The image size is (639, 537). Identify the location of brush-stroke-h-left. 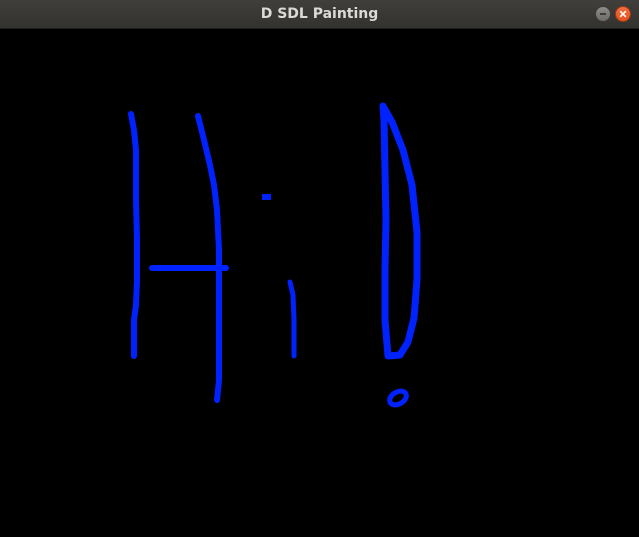
(134, 235).